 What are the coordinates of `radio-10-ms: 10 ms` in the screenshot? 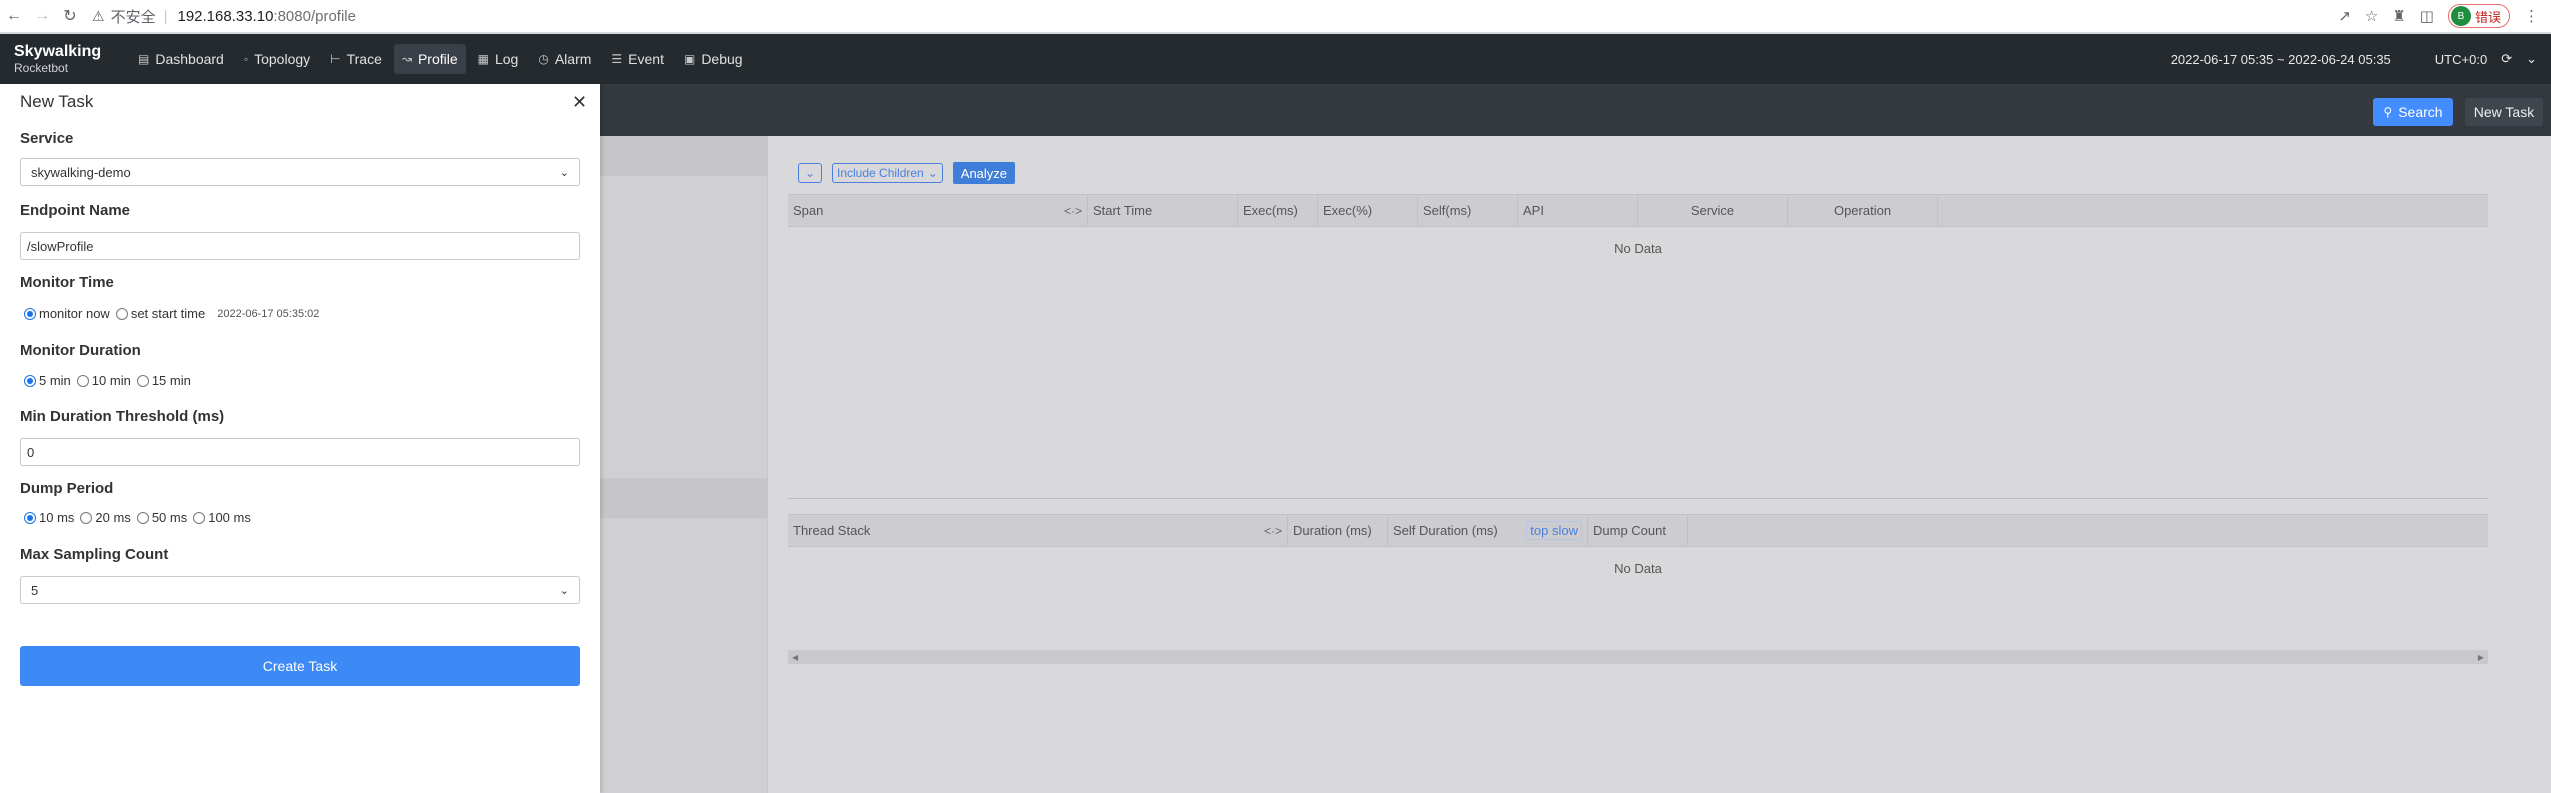 It's located at (49, 517).